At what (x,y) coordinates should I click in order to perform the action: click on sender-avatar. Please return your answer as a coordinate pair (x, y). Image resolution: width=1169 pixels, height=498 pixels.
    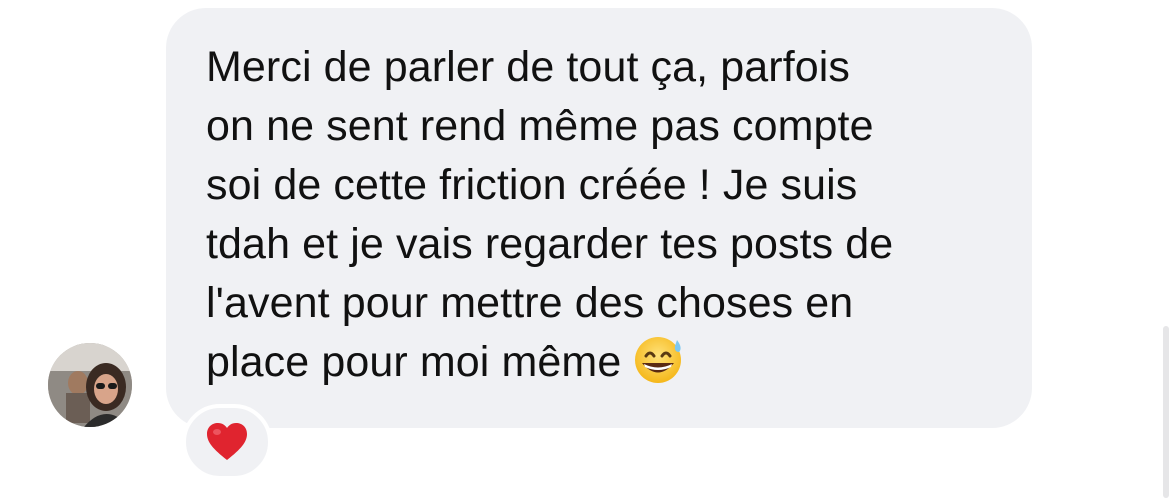
    Looking at the image, I should click on (90, 385).